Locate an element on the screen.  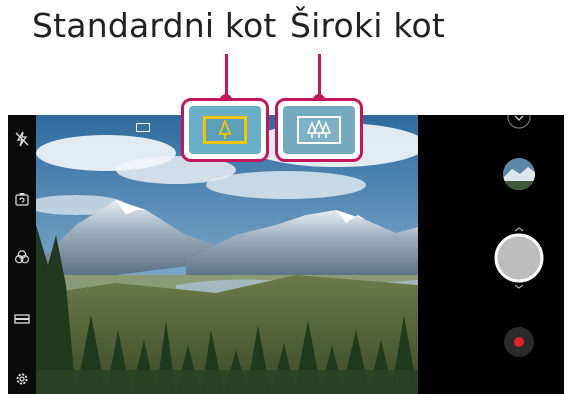
left-toolbar is located at coordinates (22, 254).